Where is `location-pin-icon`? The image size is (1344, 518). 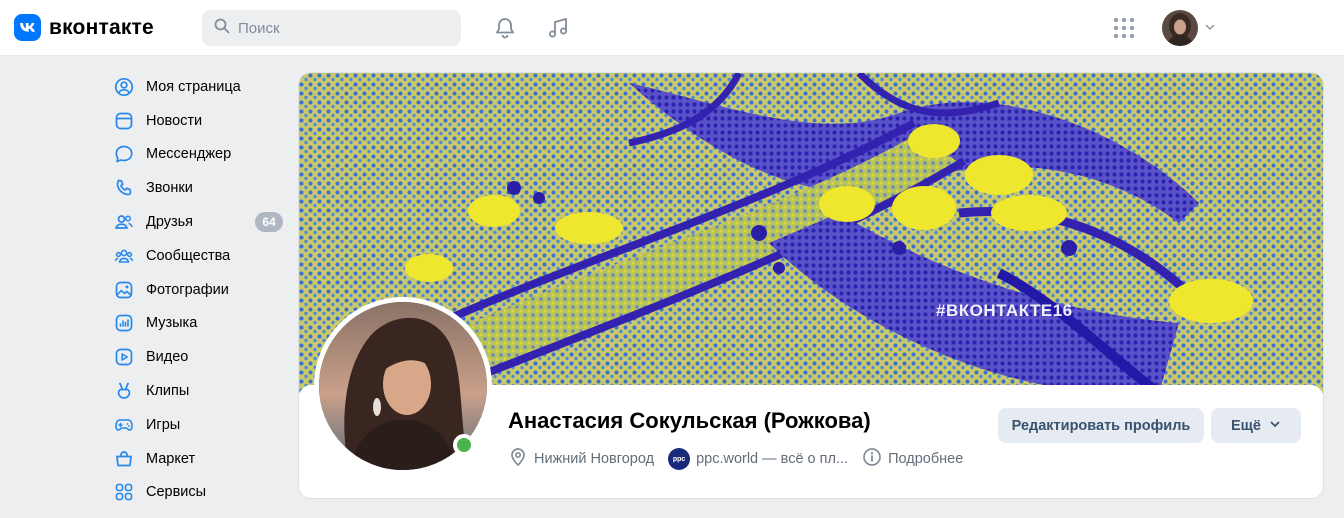
location-pin-icon is located at coordinates (518, 459).